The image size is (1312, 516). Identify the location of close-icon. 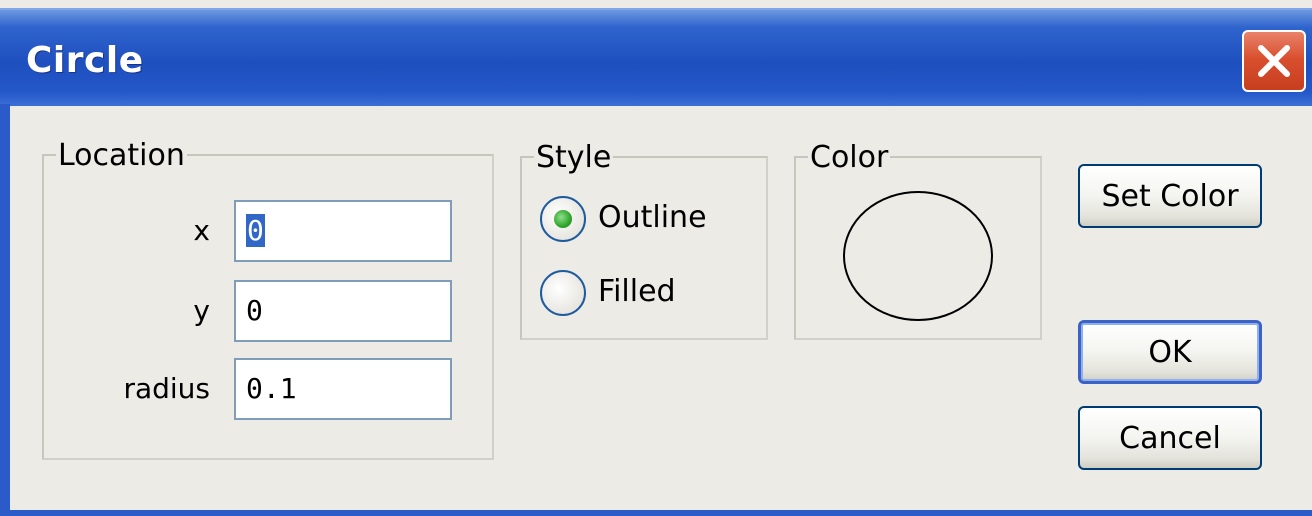
(1274, 61).